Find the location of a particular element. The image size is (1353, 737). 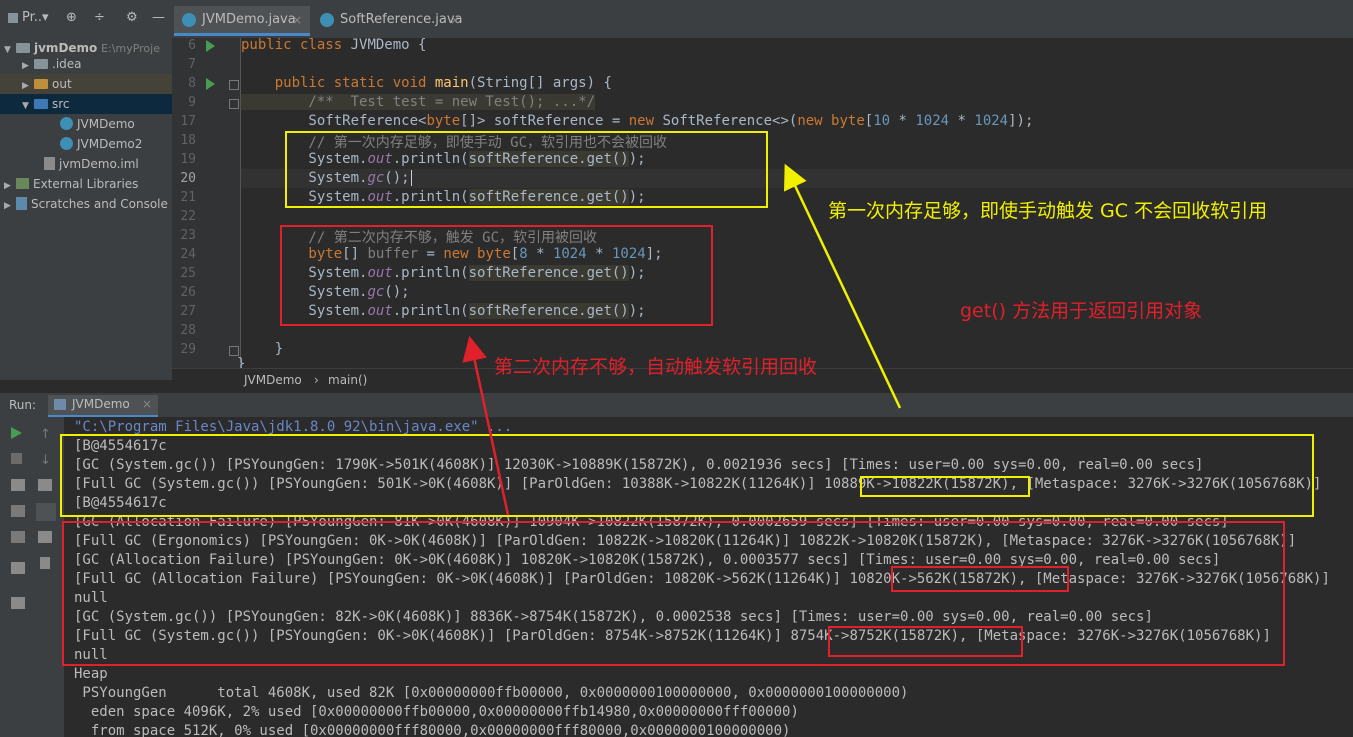

annotation-get: get() 方法用于返回引用对象 is located at coordinates (1081, 311).